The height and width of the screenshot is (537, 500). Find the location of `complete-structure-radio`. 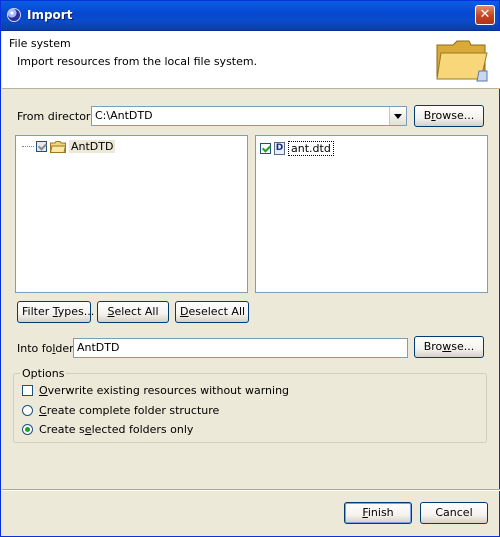

complete-structure-radio is located at coordinates (27, 410).